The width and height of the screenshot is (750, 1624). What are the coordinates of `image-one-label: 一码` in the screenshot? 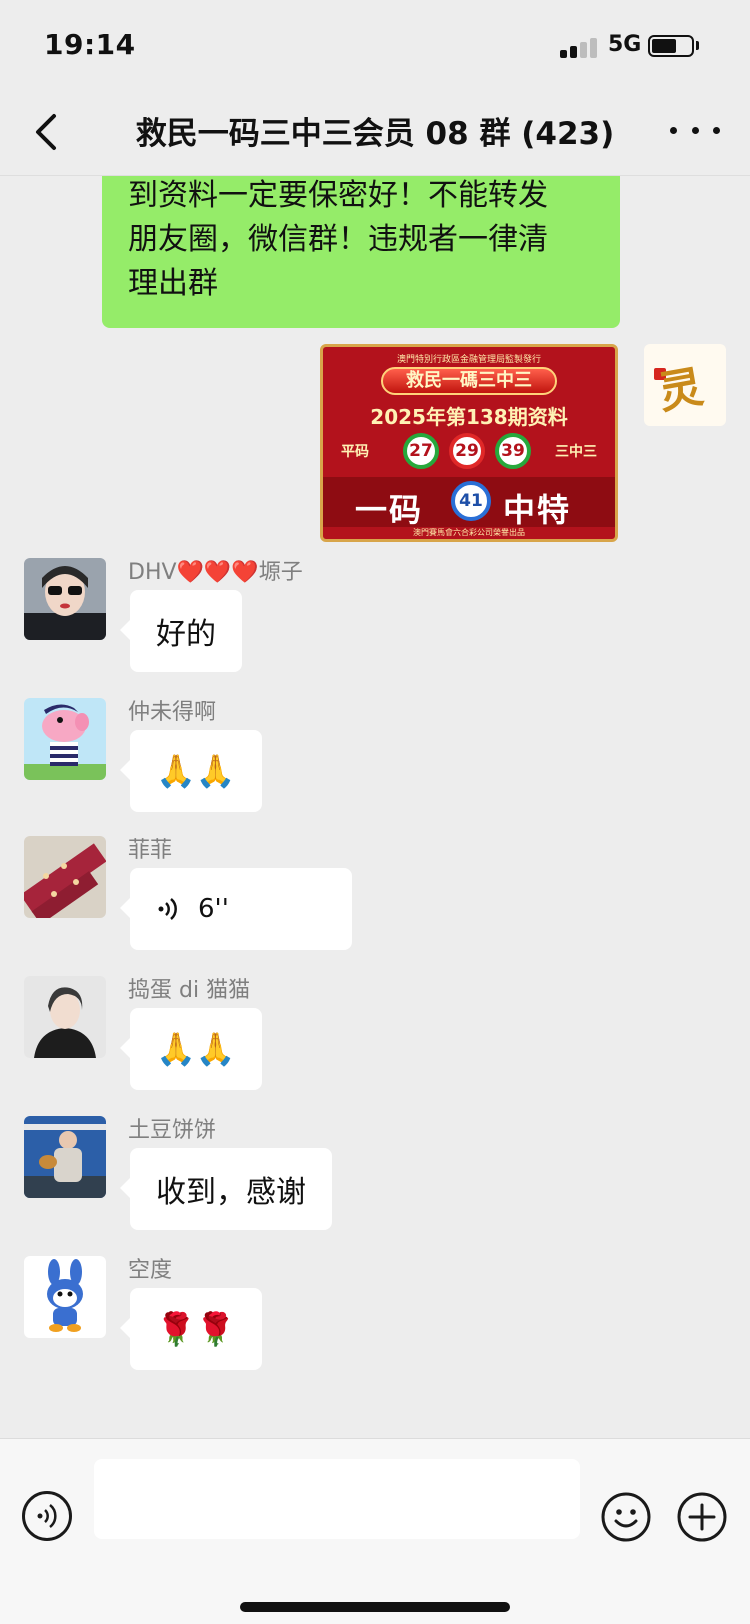 It's located at (389, 510).